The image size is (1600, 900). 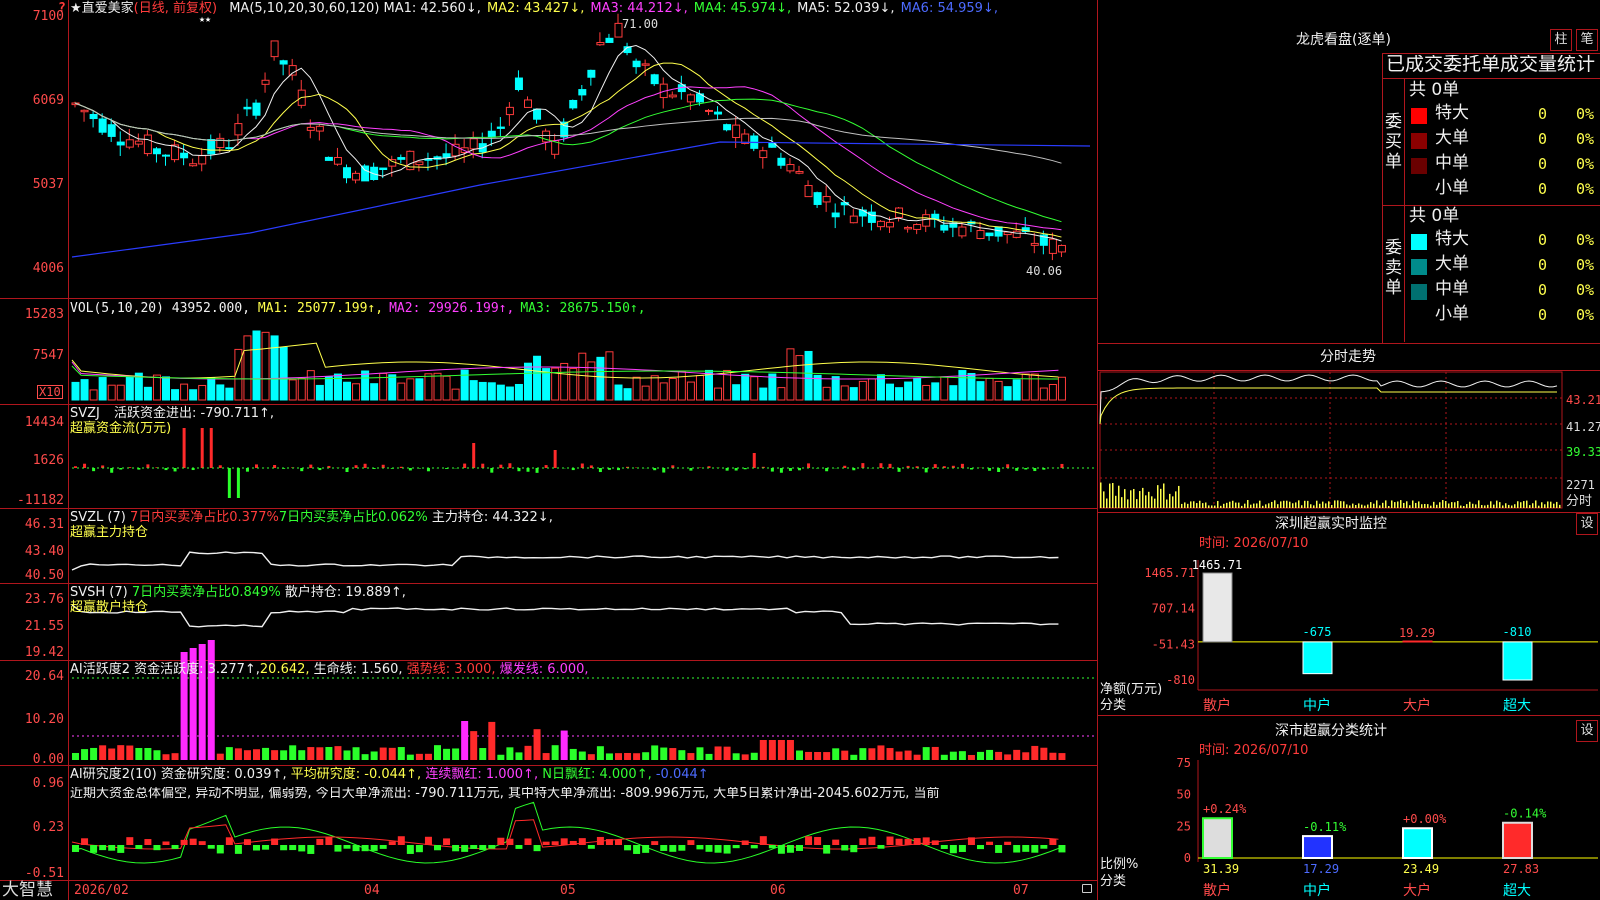 What do you see at coordinates (1317, 658) in the screenshot?
I see `monitor-bar` at bounding box center [1317, 658].